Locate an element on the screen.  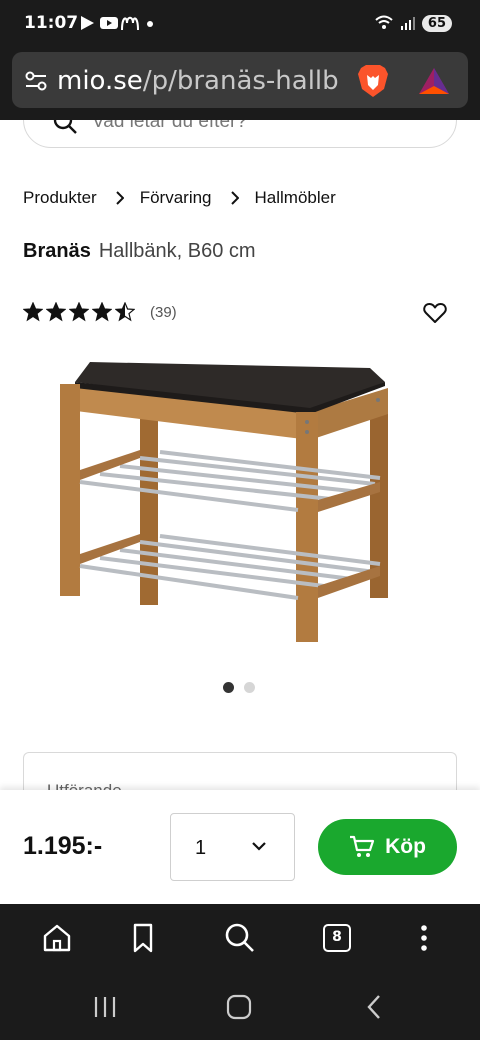
android-nav-bar is located at coordinates (240, 1007).